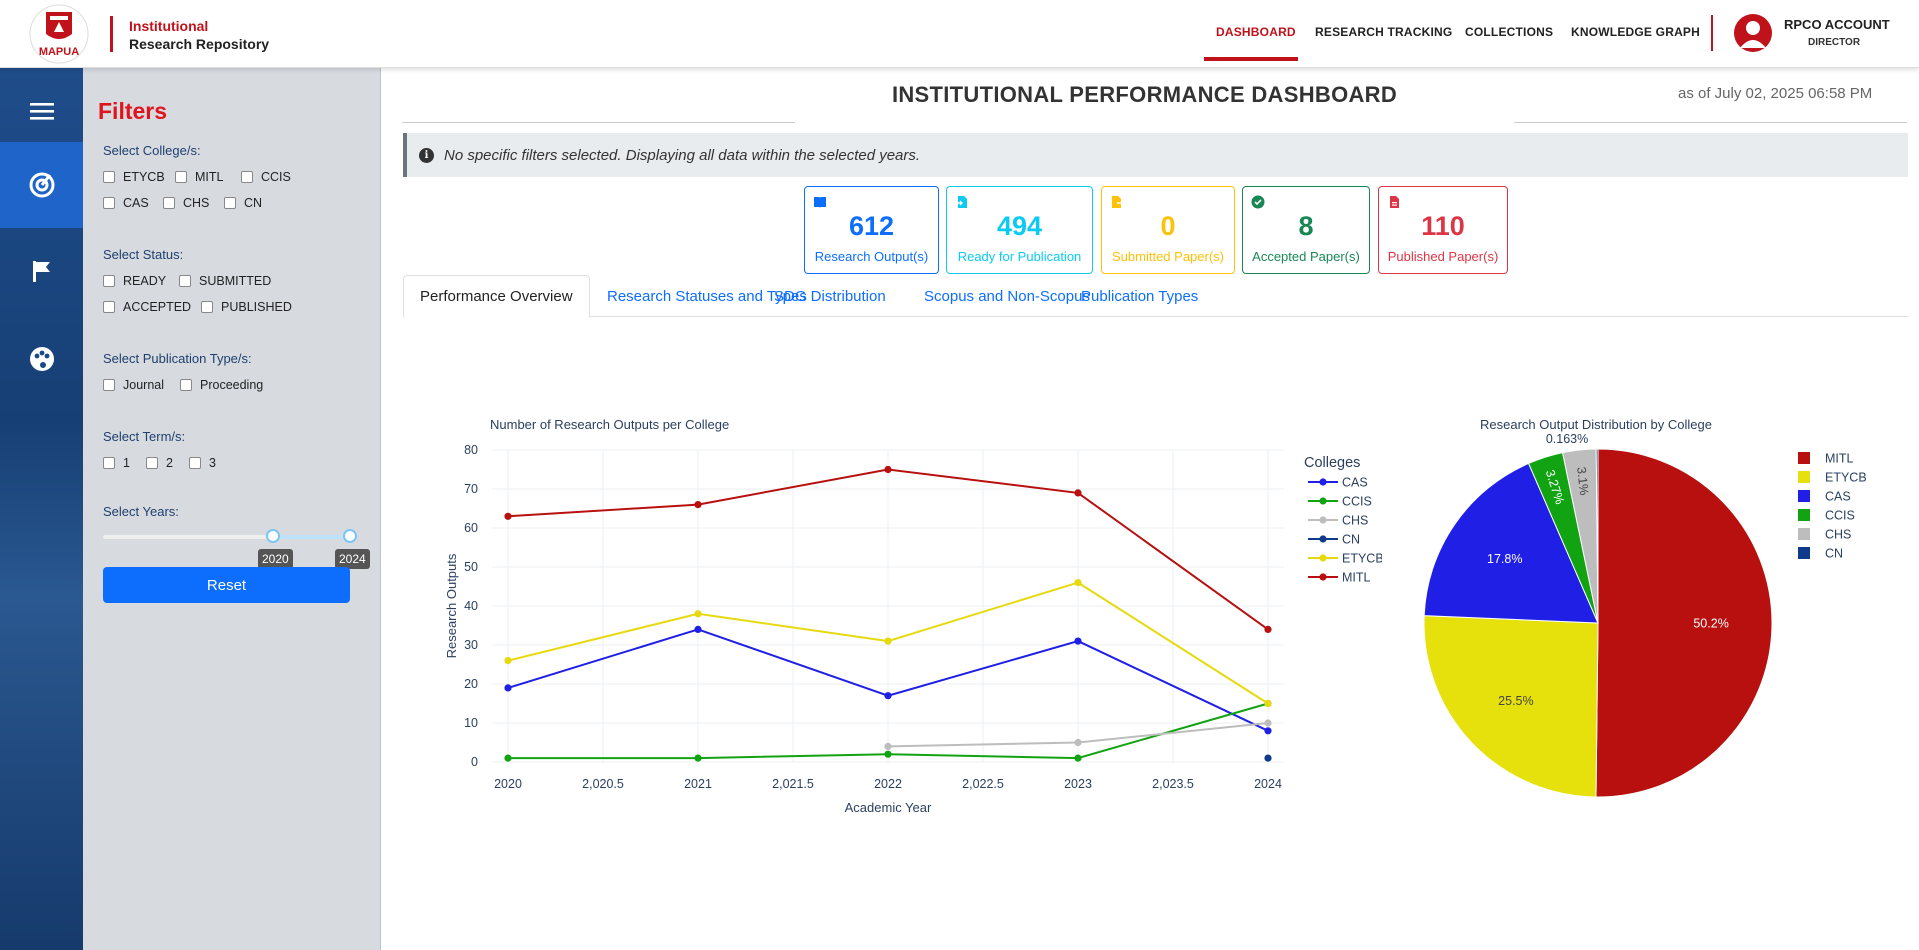  I want to click on stat-card-research-outputs: 612 Research Output(s), so click(871, 230).